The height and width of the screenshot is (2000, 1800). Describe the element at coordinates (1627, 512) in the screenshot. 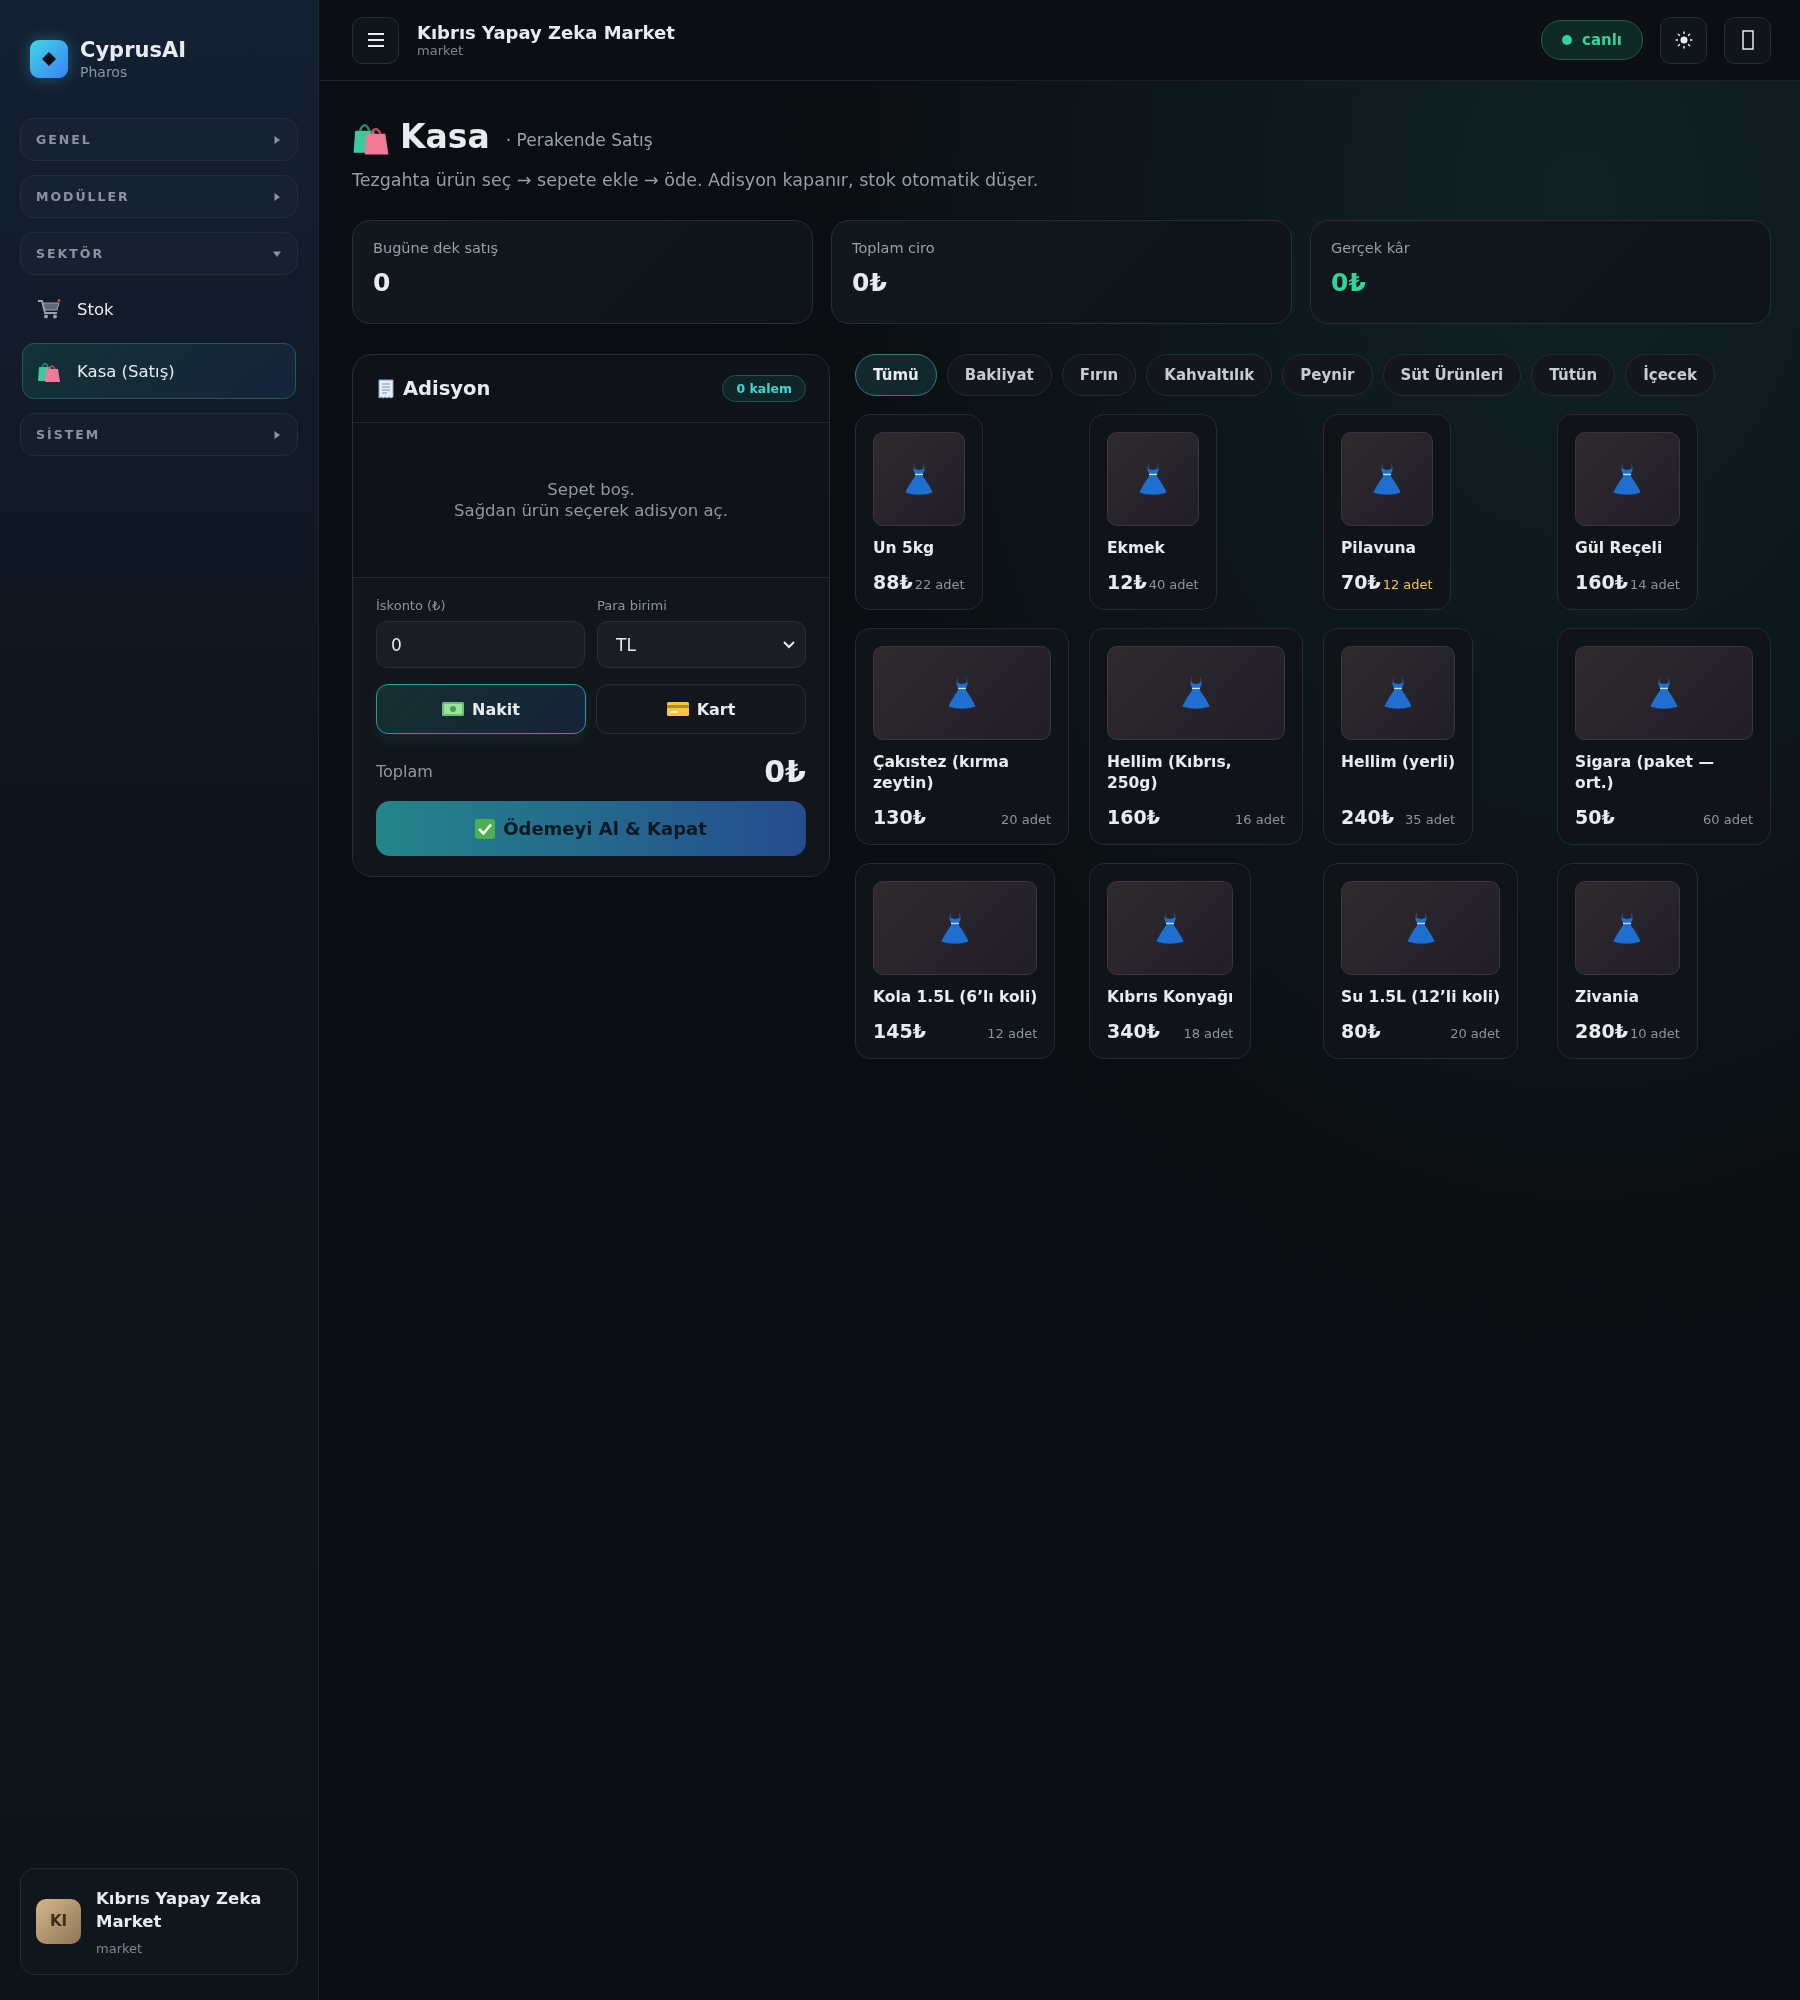

I see `product-card: Gül Reçeli 160₺14 adet` at that location.